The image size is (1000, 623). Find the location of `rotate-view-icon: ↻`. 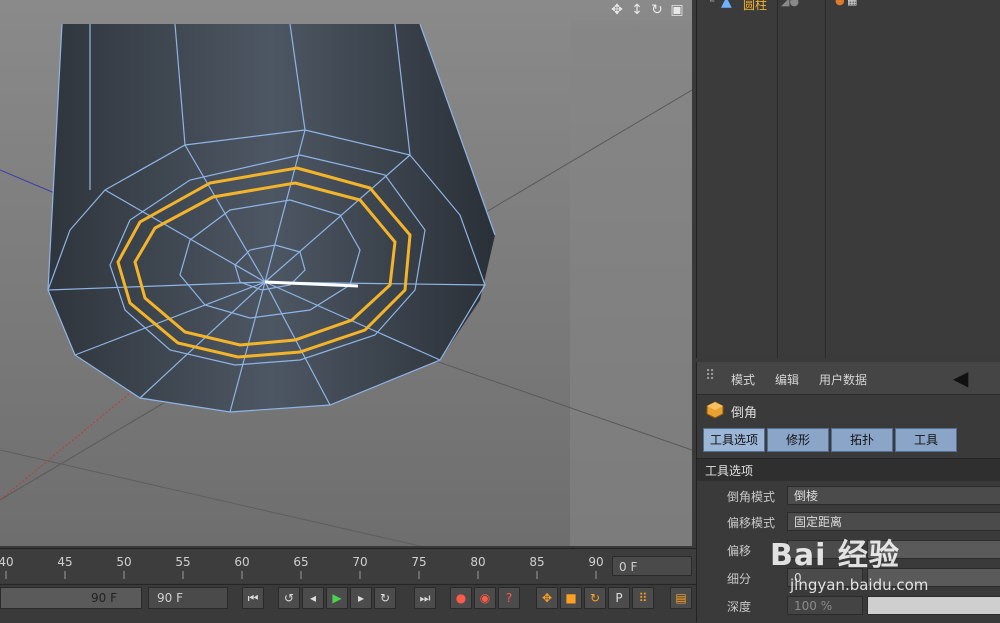

rotate-view-icon: ↻ is located at coordinates (657, 10).